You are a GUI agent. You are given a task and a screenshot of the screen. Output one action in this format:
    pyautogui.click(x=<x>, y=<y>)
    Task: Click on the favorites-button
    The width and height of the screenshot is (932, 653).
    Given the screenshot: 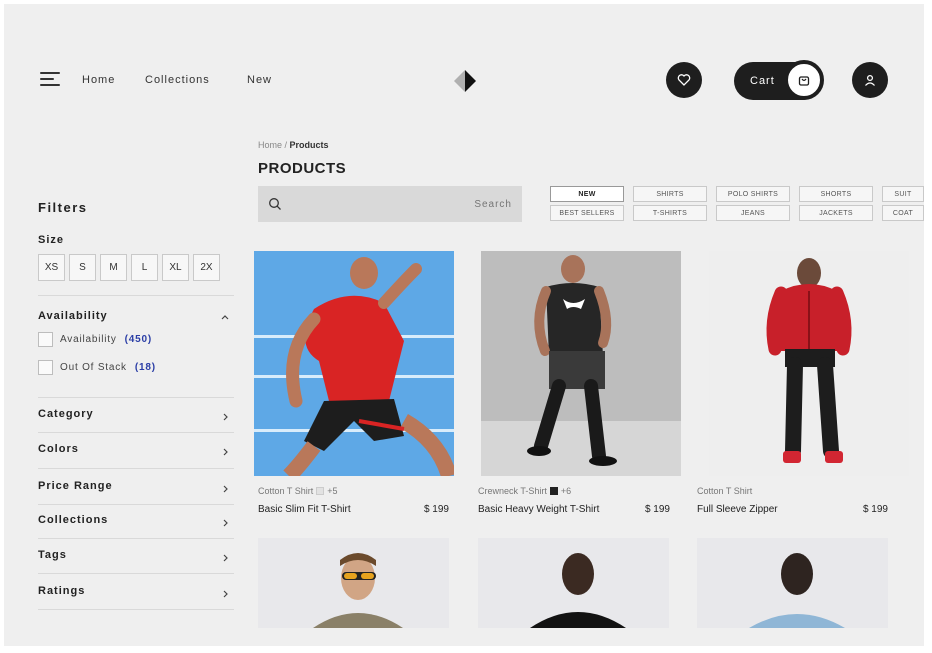 What is the action you would take?
    pyautogui.click(x=684, y=80)
    